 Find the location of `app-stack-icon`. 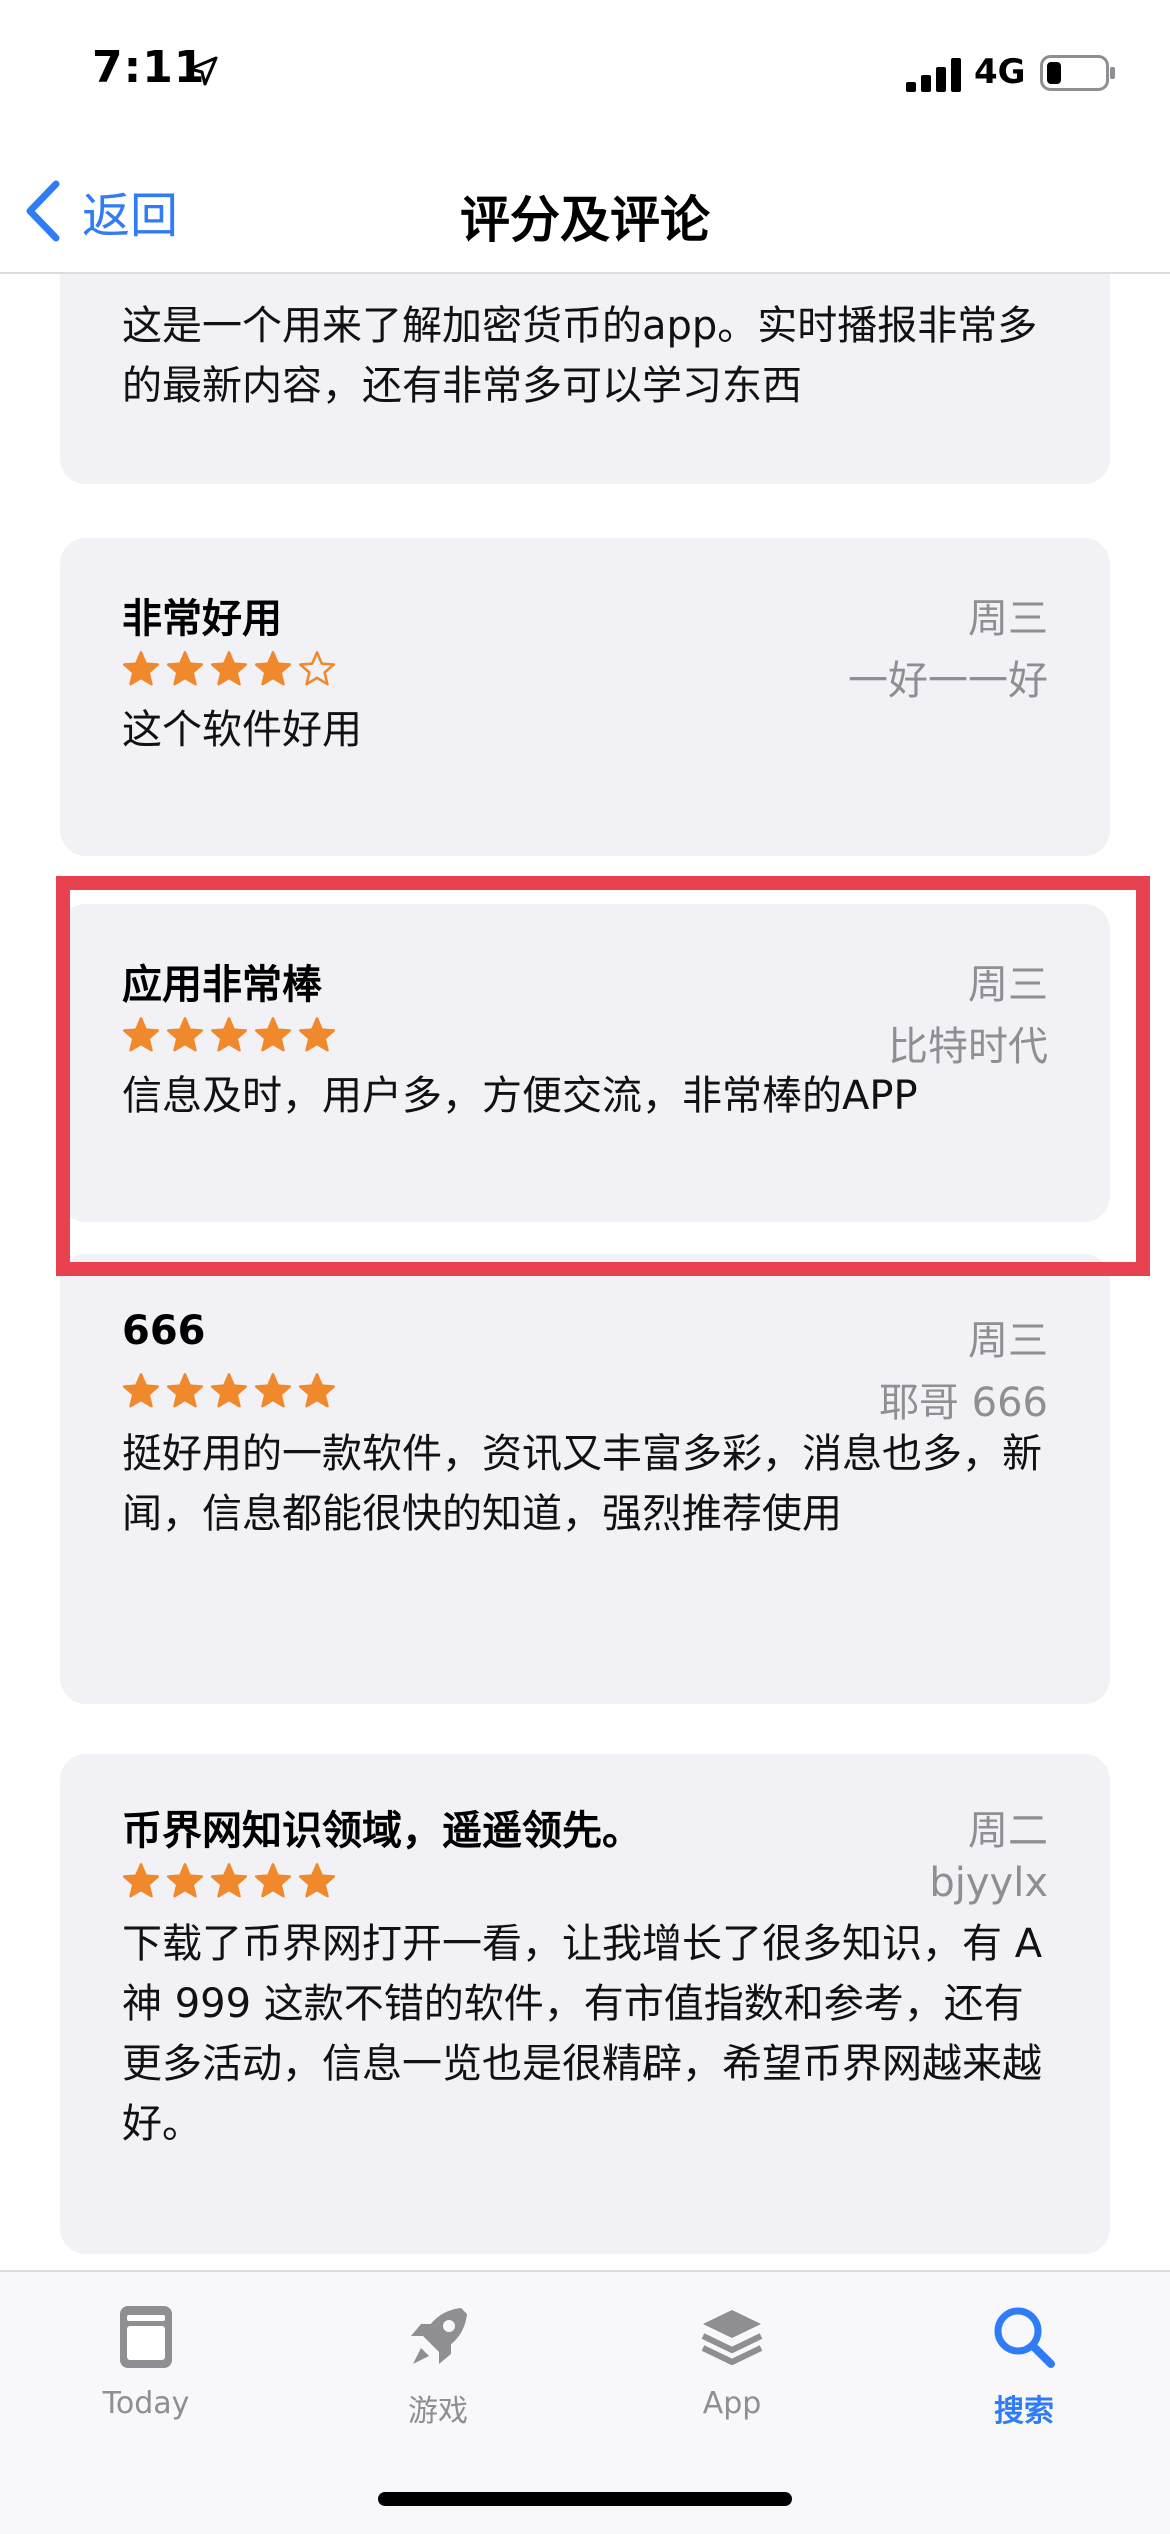

app-stack-icon is located at coordinates (732, 2337).